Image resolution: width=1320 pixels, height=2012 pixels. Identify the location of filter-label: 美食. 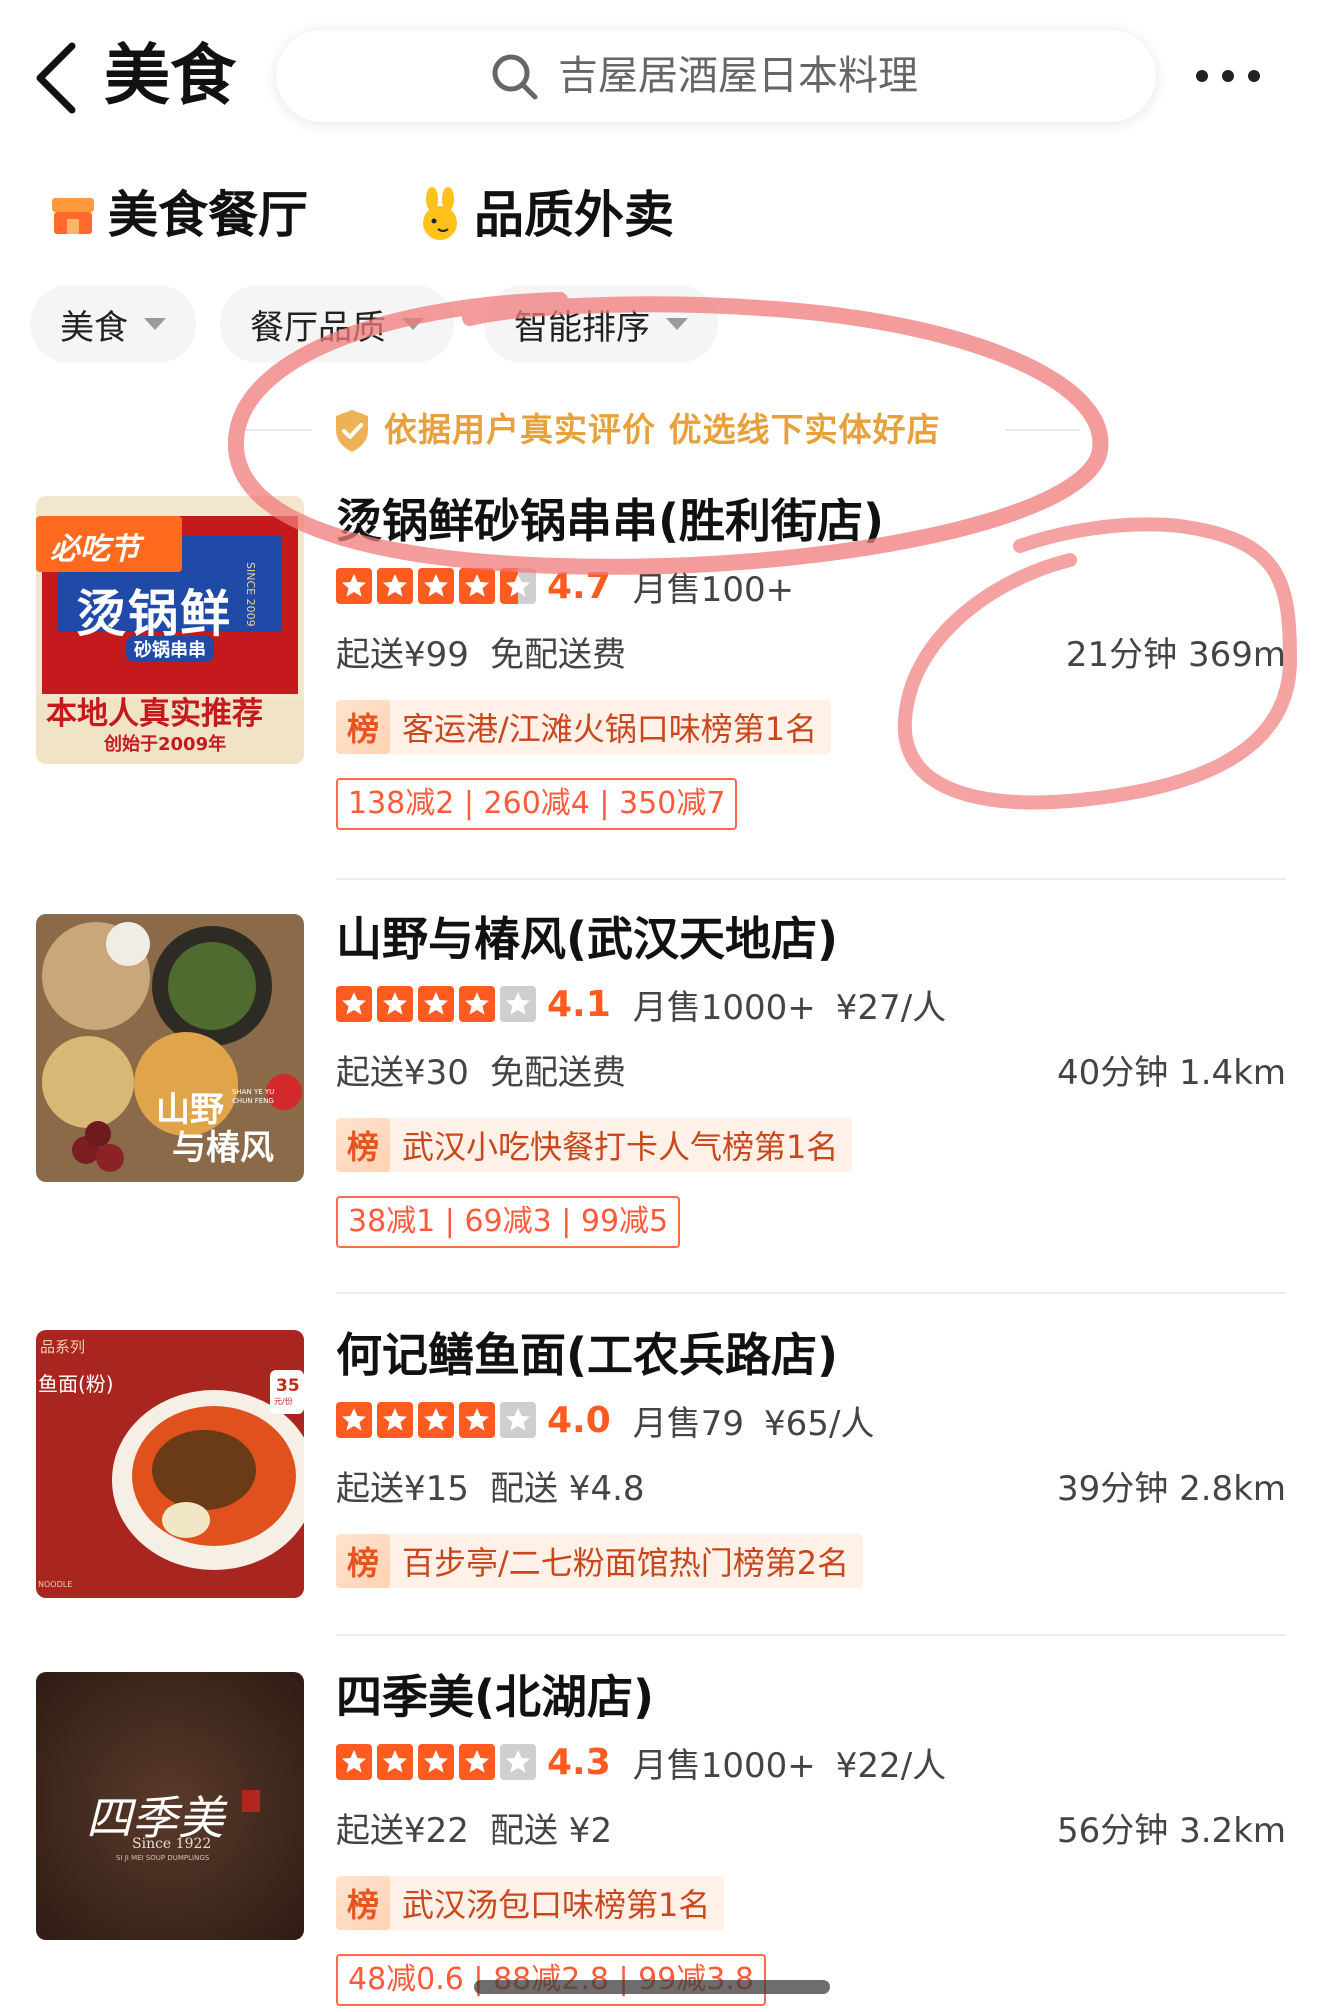
(94, 327).